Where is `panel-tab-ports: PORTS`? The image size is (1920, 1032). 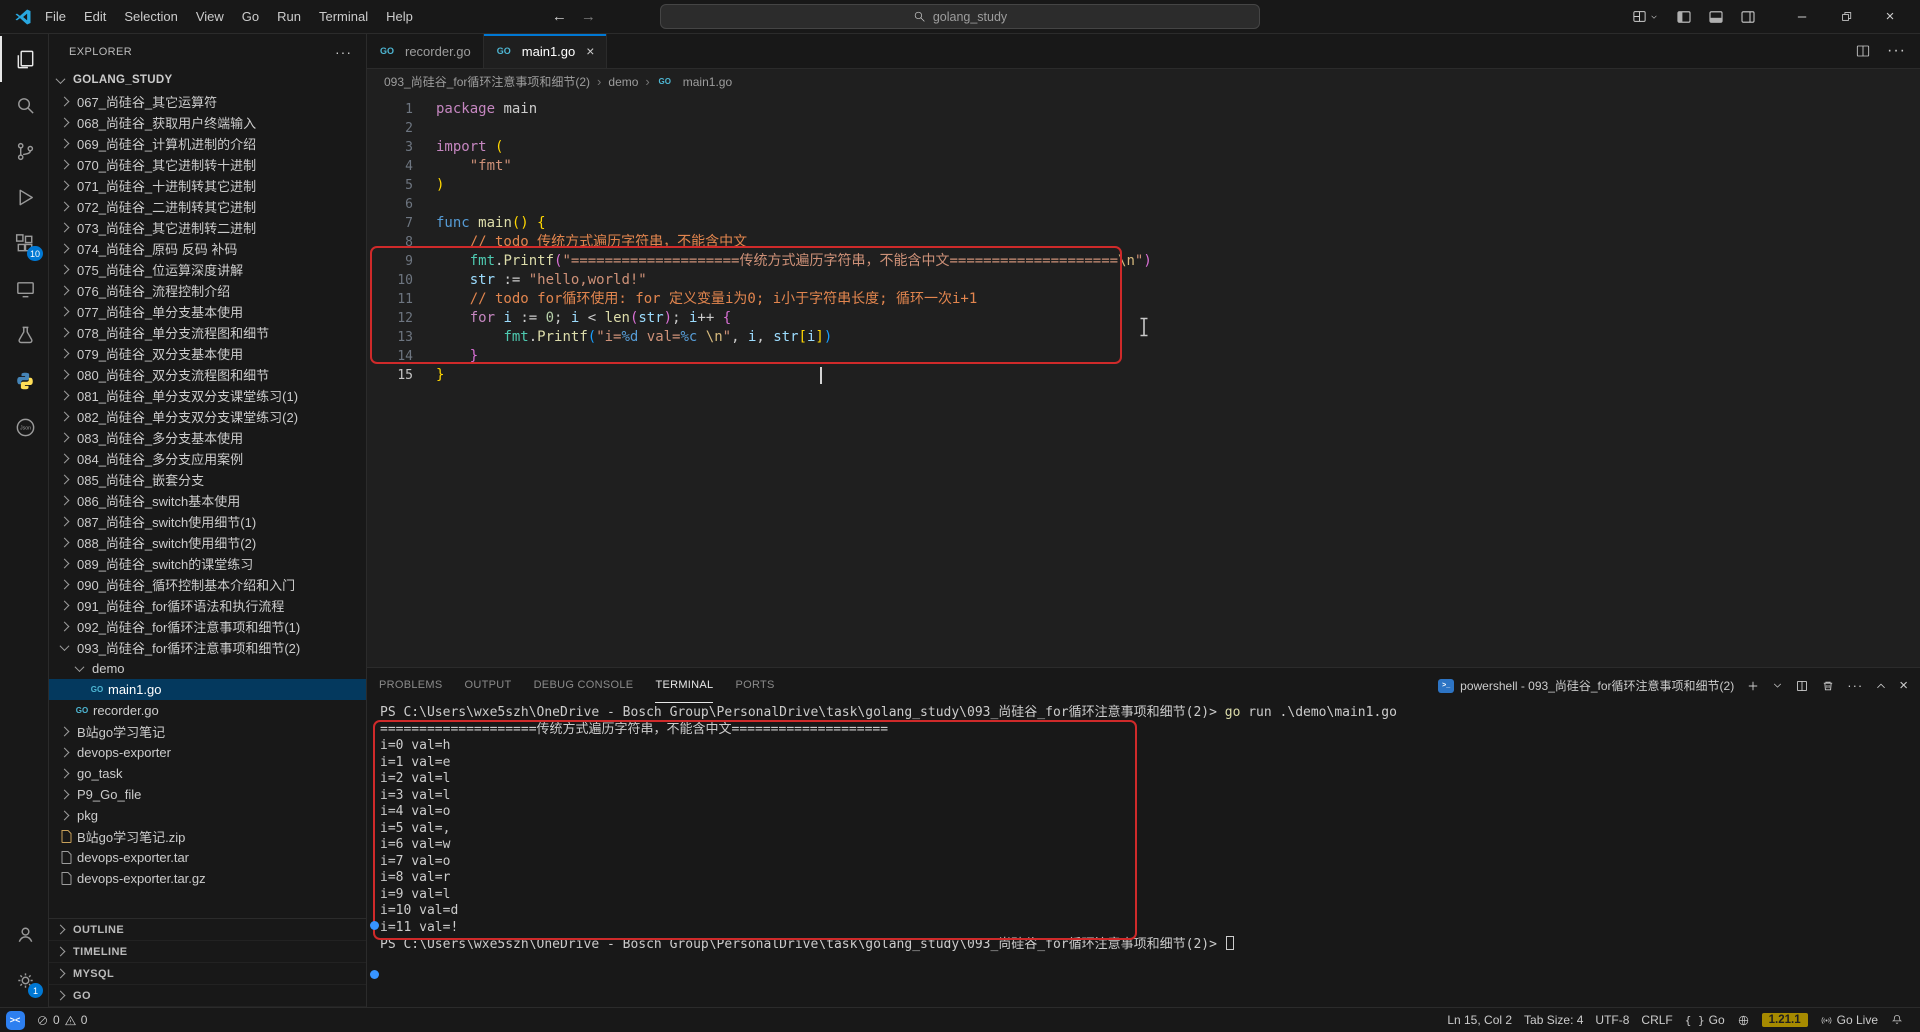 panel-tab-ports: PORTS is located at coordinates (754, 685).